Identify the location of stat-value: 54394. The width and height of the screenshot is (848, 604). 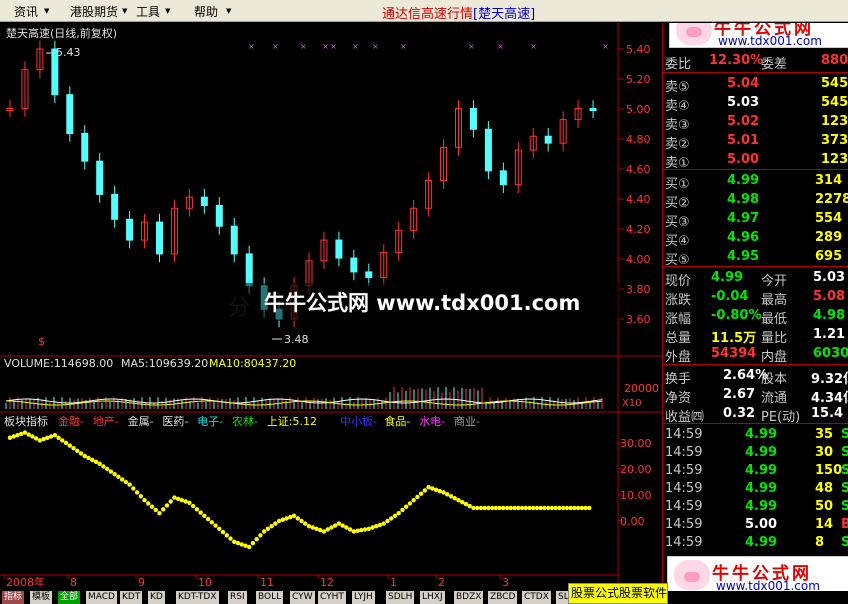
(734, 353).